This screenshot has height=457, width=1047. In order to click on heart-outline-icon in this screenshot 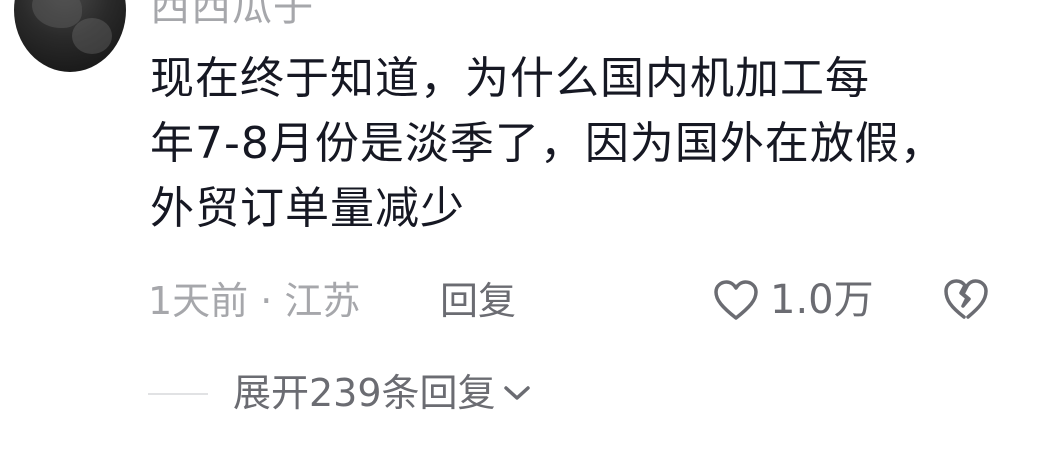, I will do `click(736, 300)`.